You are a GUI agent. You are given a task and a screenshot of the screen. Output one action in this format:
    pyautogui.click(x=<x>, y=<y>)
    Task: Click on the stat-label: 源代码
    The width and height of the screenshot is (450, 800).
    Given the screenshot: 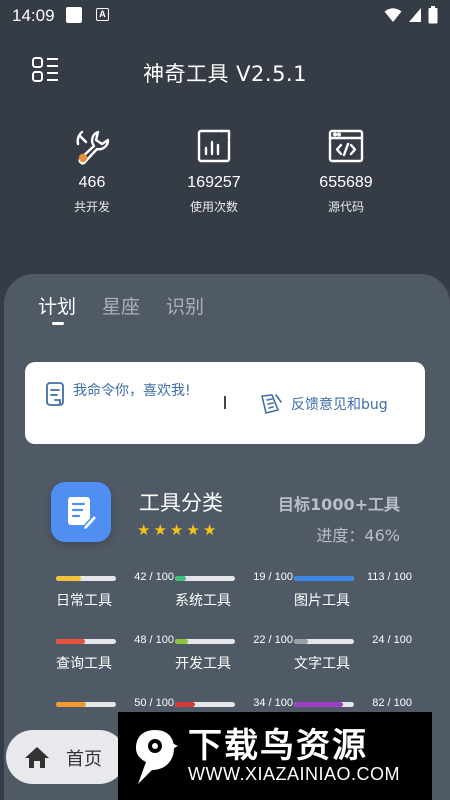 What is the action you would take?
    pyautogui.click(x=345, y=207)
    